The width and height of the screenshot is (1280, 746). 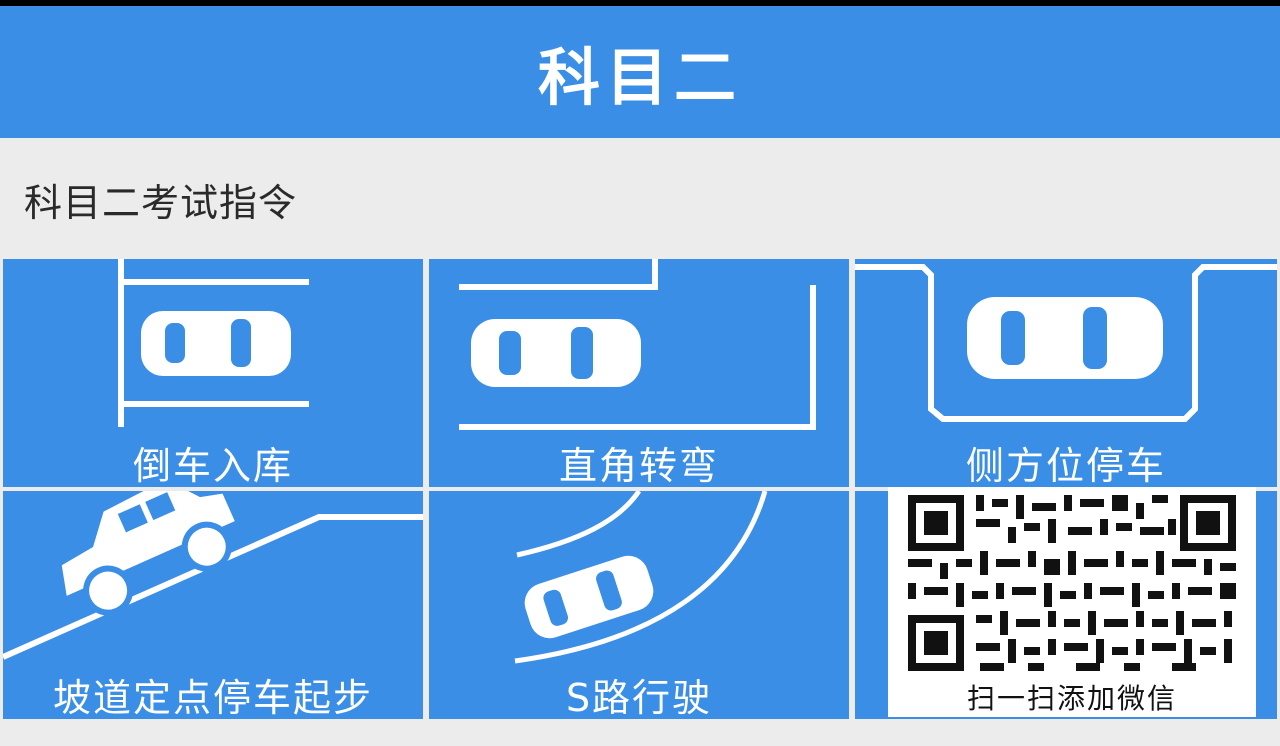 What do you see at coordinates (639, 605) in the screenshot?
I see `tile-s-curve: S路行驶` at bounding box center [639, 605].